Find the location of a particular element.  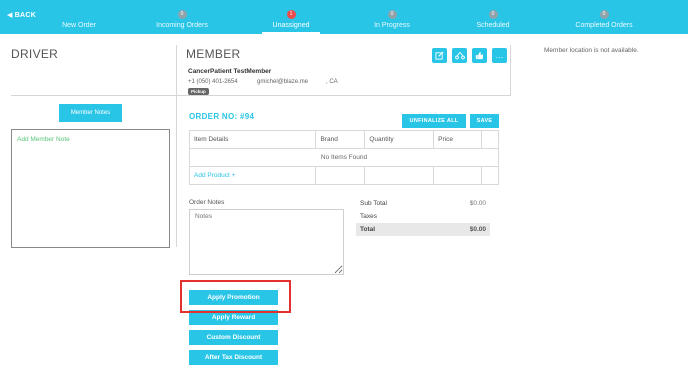

subtotal-row: Sub Total $0.00 is located at coordinates (423, 203).